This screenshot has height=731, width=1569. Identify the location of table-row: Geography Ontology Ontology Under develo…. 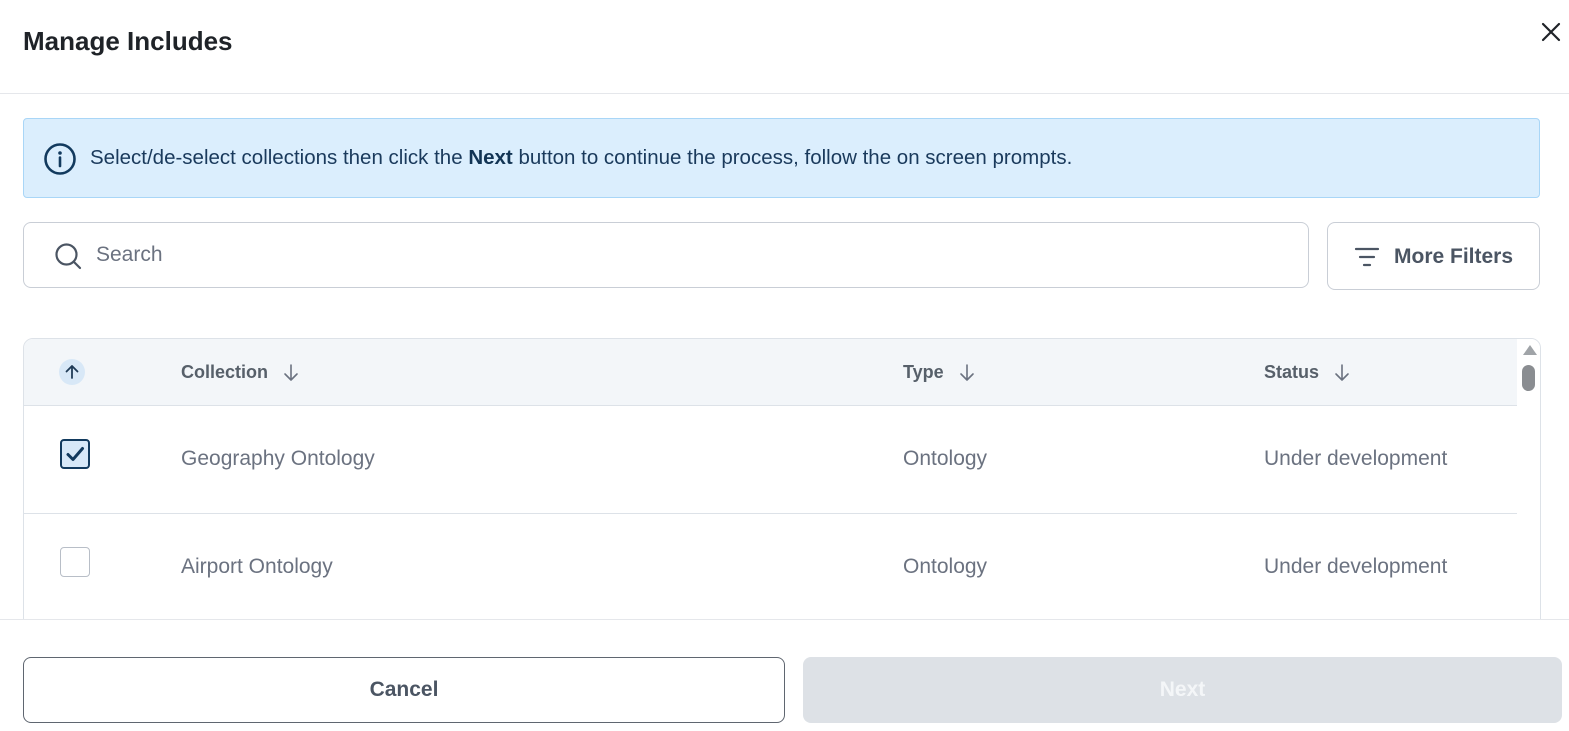
(770, 460).